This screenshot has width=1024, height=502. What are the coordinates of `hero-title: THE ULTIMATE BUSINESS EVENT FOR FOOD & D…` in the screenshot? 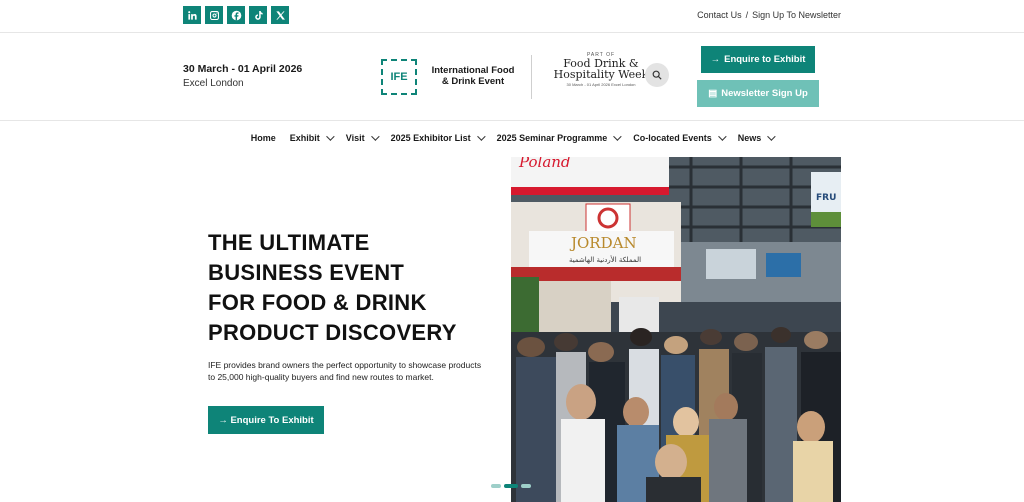 It's located at (332, 288).